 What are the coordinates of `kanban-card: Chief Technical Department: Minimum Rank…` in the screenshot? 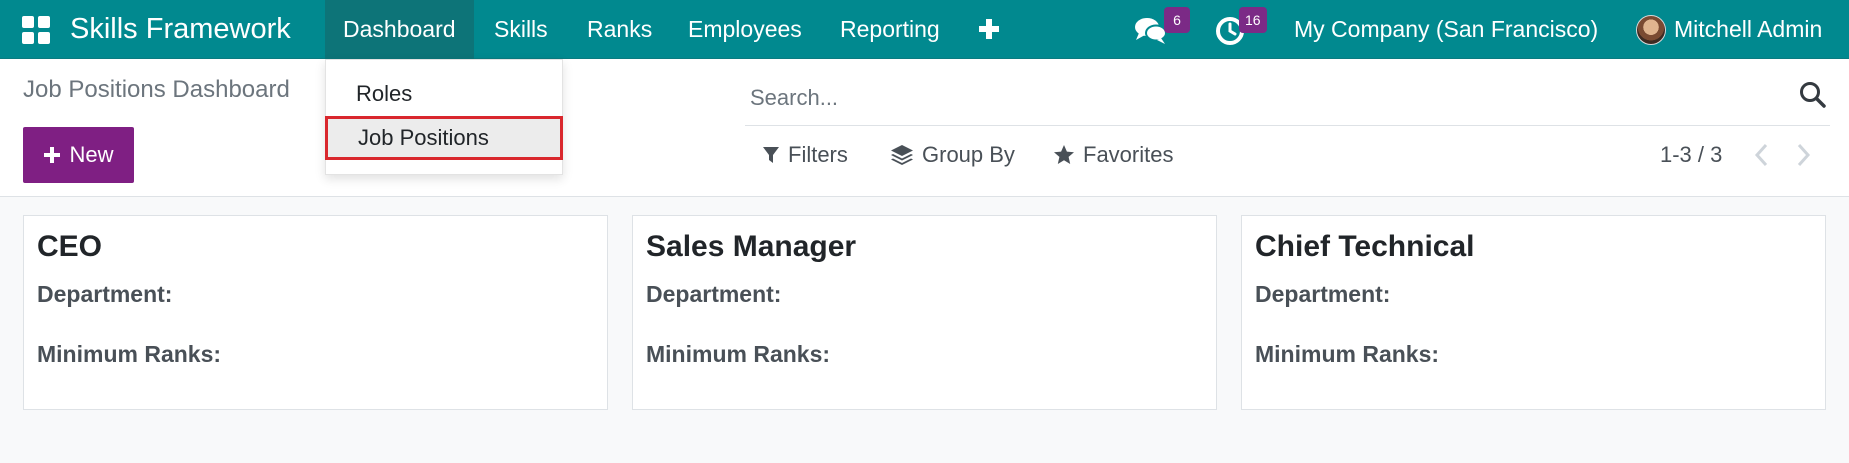 It's located at (1533, 312).